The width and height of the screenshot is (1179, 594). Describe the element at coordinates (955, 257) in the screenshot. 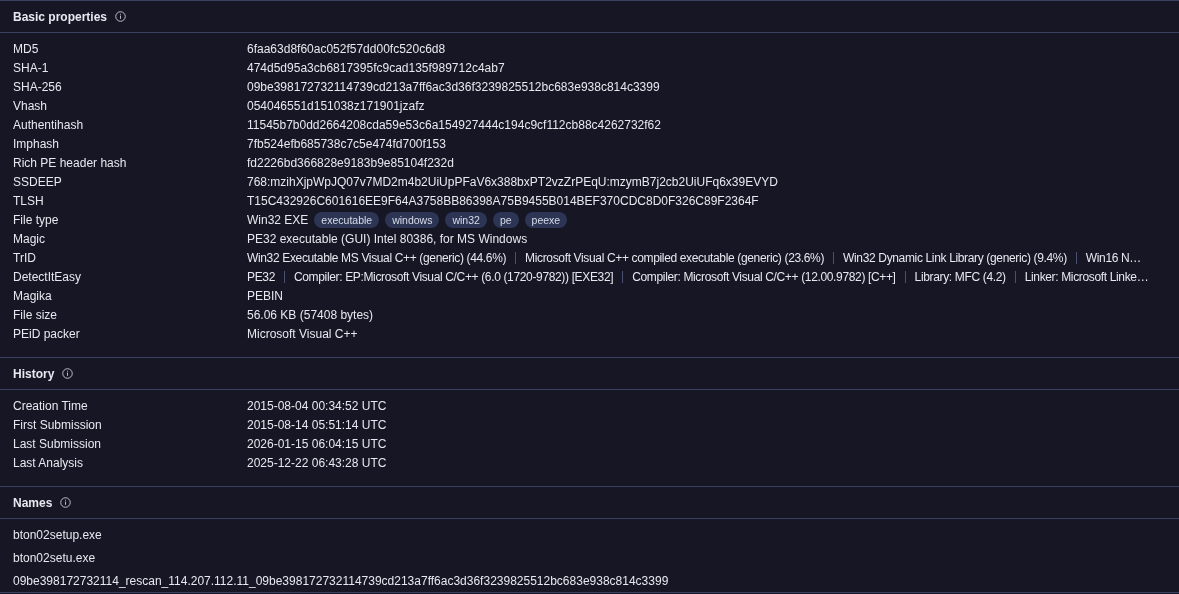

I see `property-value: Win32 Dynamic Link Library (generic) (9.4%)` at that location.